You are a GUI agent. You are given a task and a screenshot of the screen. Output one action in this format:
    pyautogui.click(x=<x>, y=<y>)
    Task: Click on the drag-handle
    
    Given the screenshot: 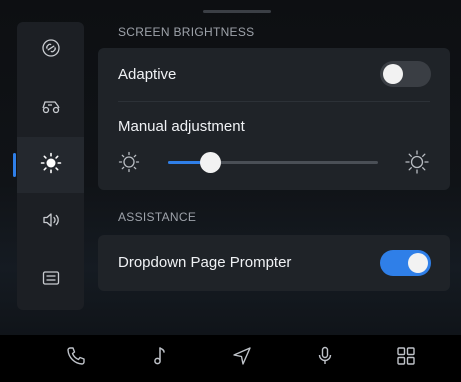 What is the action you would take?
    pyautogui.click(x=237, y=11)
    